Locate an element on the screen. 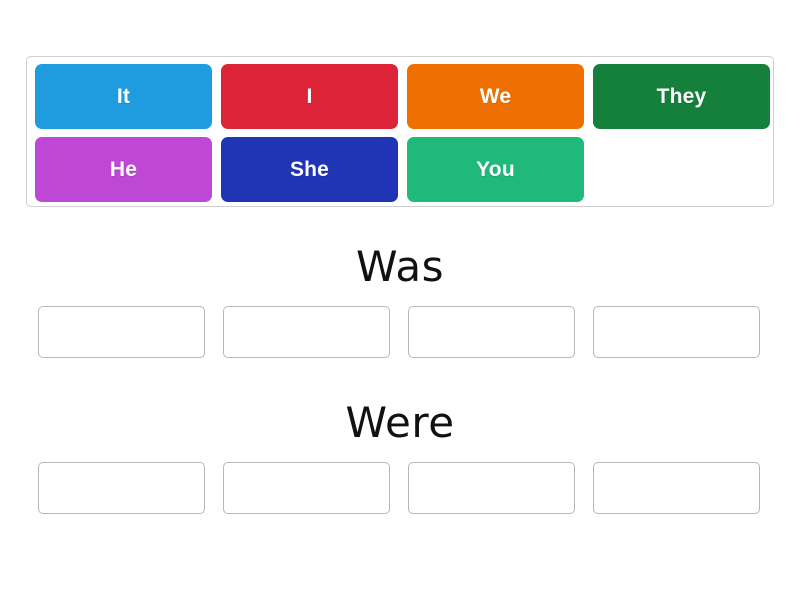  tile-he: He is located at coordinates (123, 169).